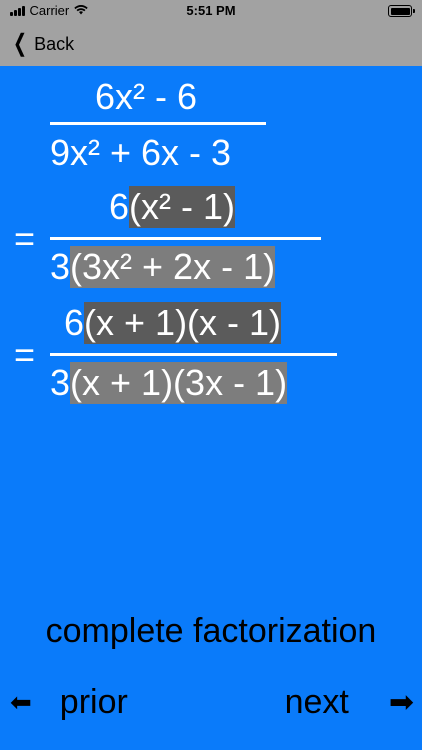  What do you see at coordinates (21, 702) in the screenshot?
I see `left-arrow-icon: ⬅` at bounding box center [21, 702].